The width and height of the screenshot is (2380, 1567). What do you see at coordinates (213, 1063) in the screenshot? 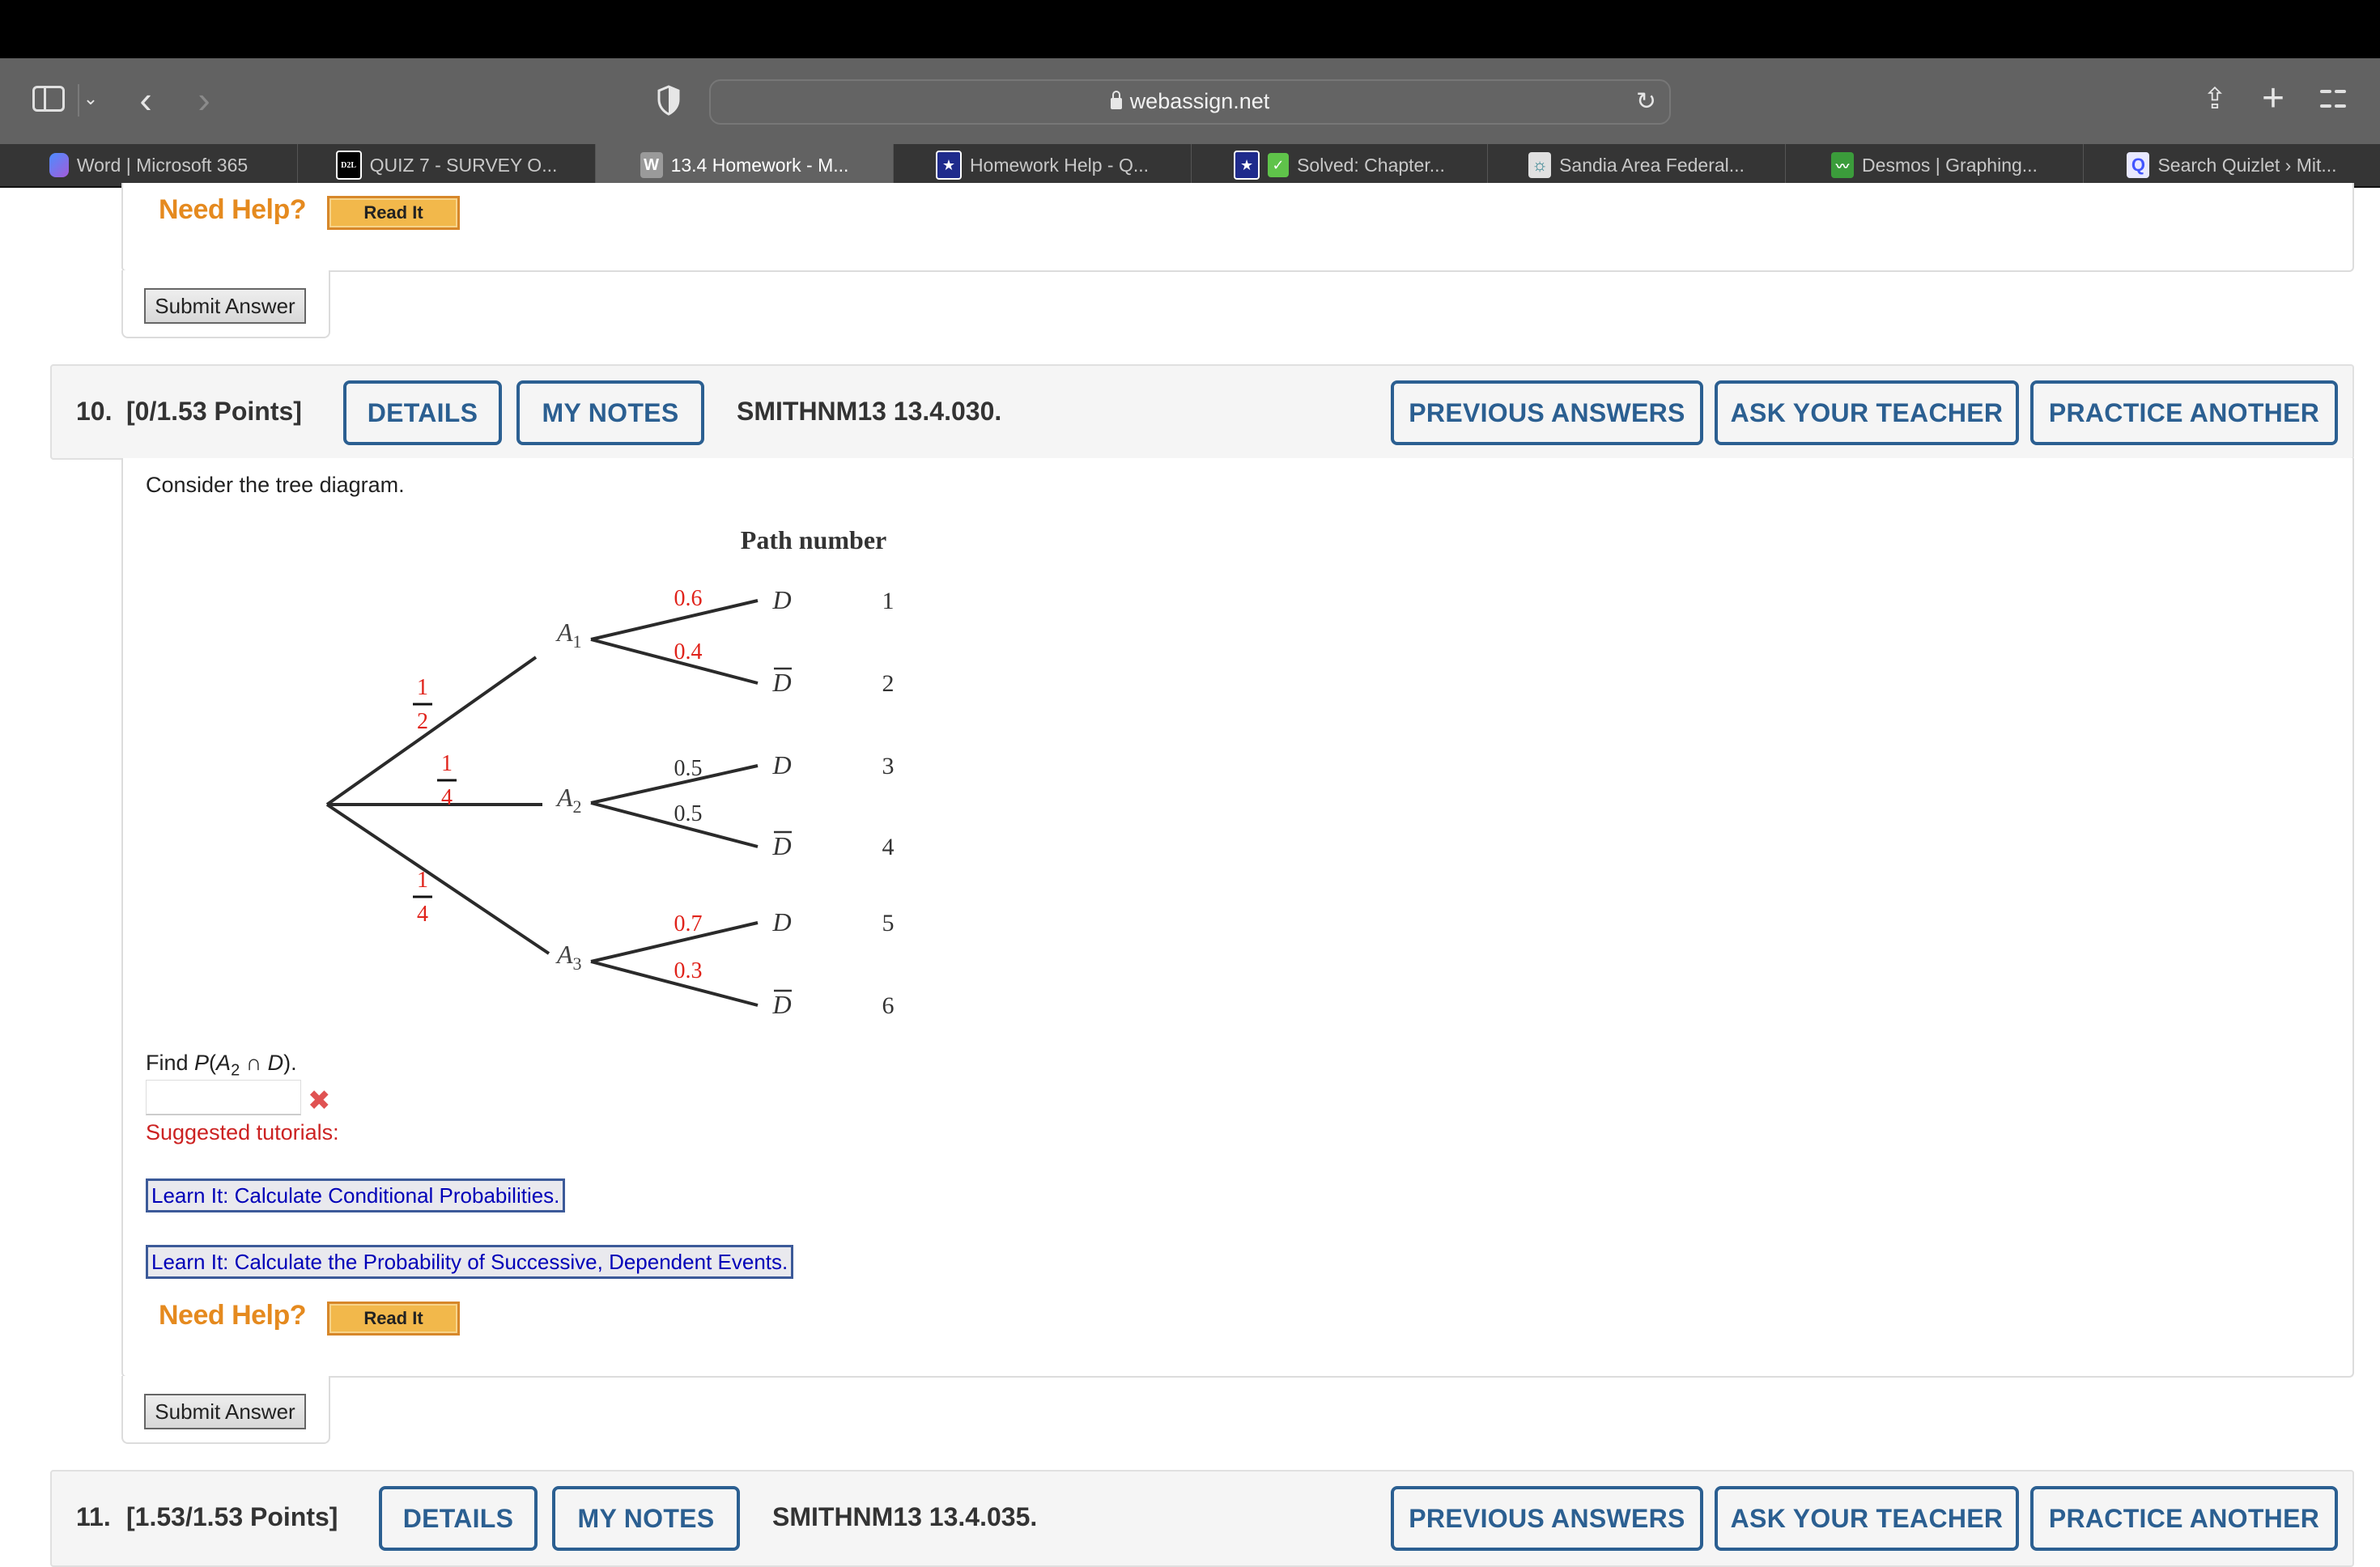
I see `find-open: (` at bounding box center [213, 1063].